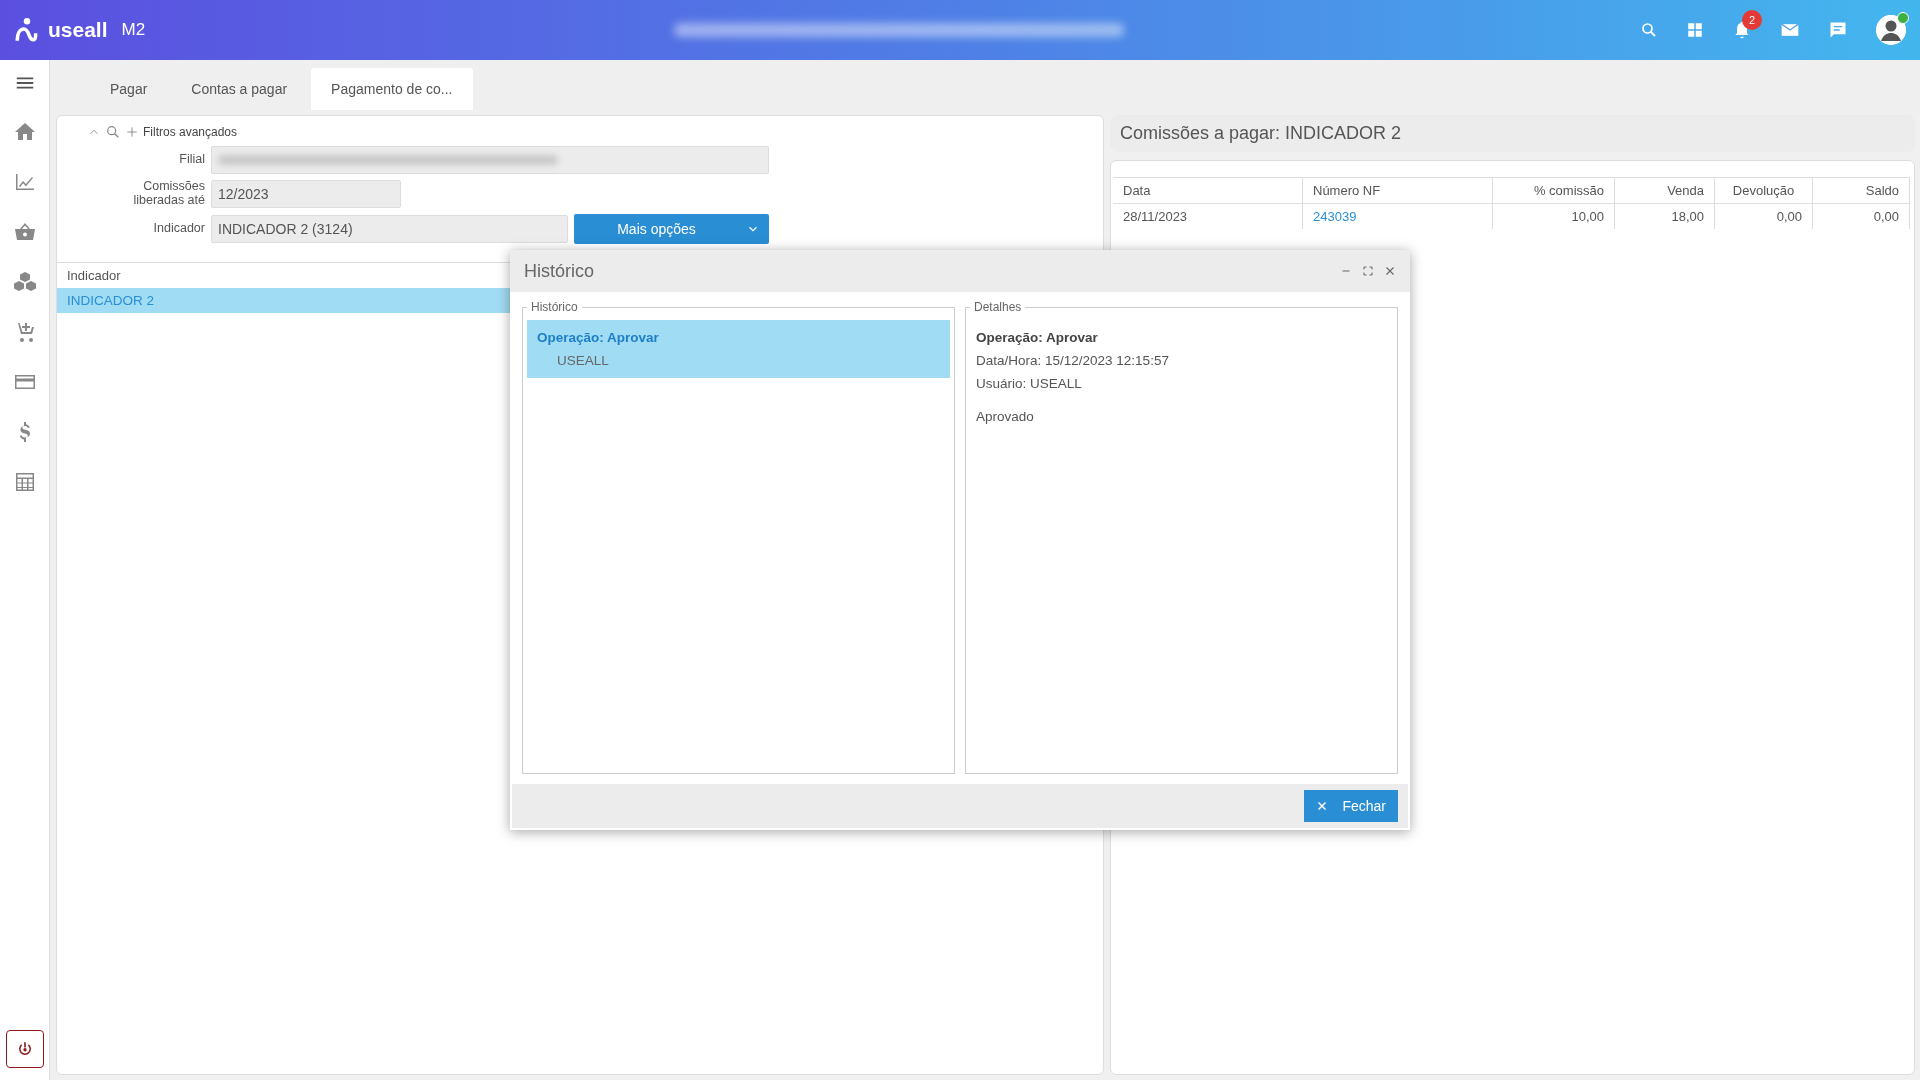 Image resolution: width=1920 pixels, height=1080 pixels. Describe the element at coordinates (1029, 383) in the screenshot. I see `user-text: Usuário: USEALL` at that location.